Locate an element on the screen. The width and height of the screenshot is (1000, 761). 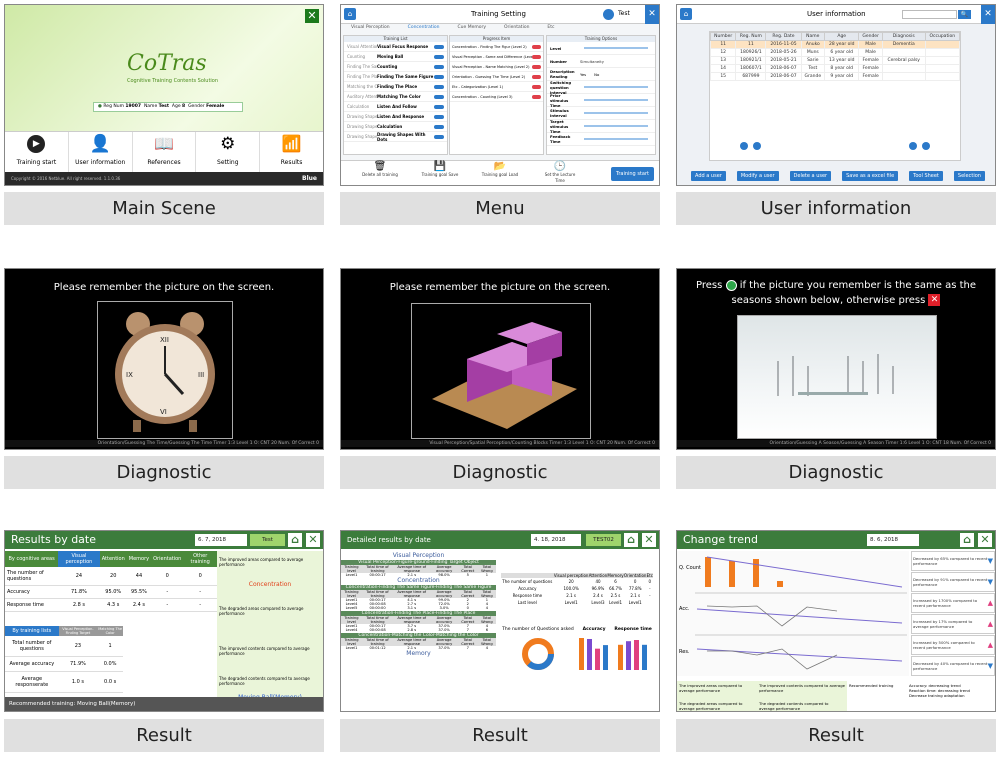
tab-etc: Etc is located at coordinates (550, 29).